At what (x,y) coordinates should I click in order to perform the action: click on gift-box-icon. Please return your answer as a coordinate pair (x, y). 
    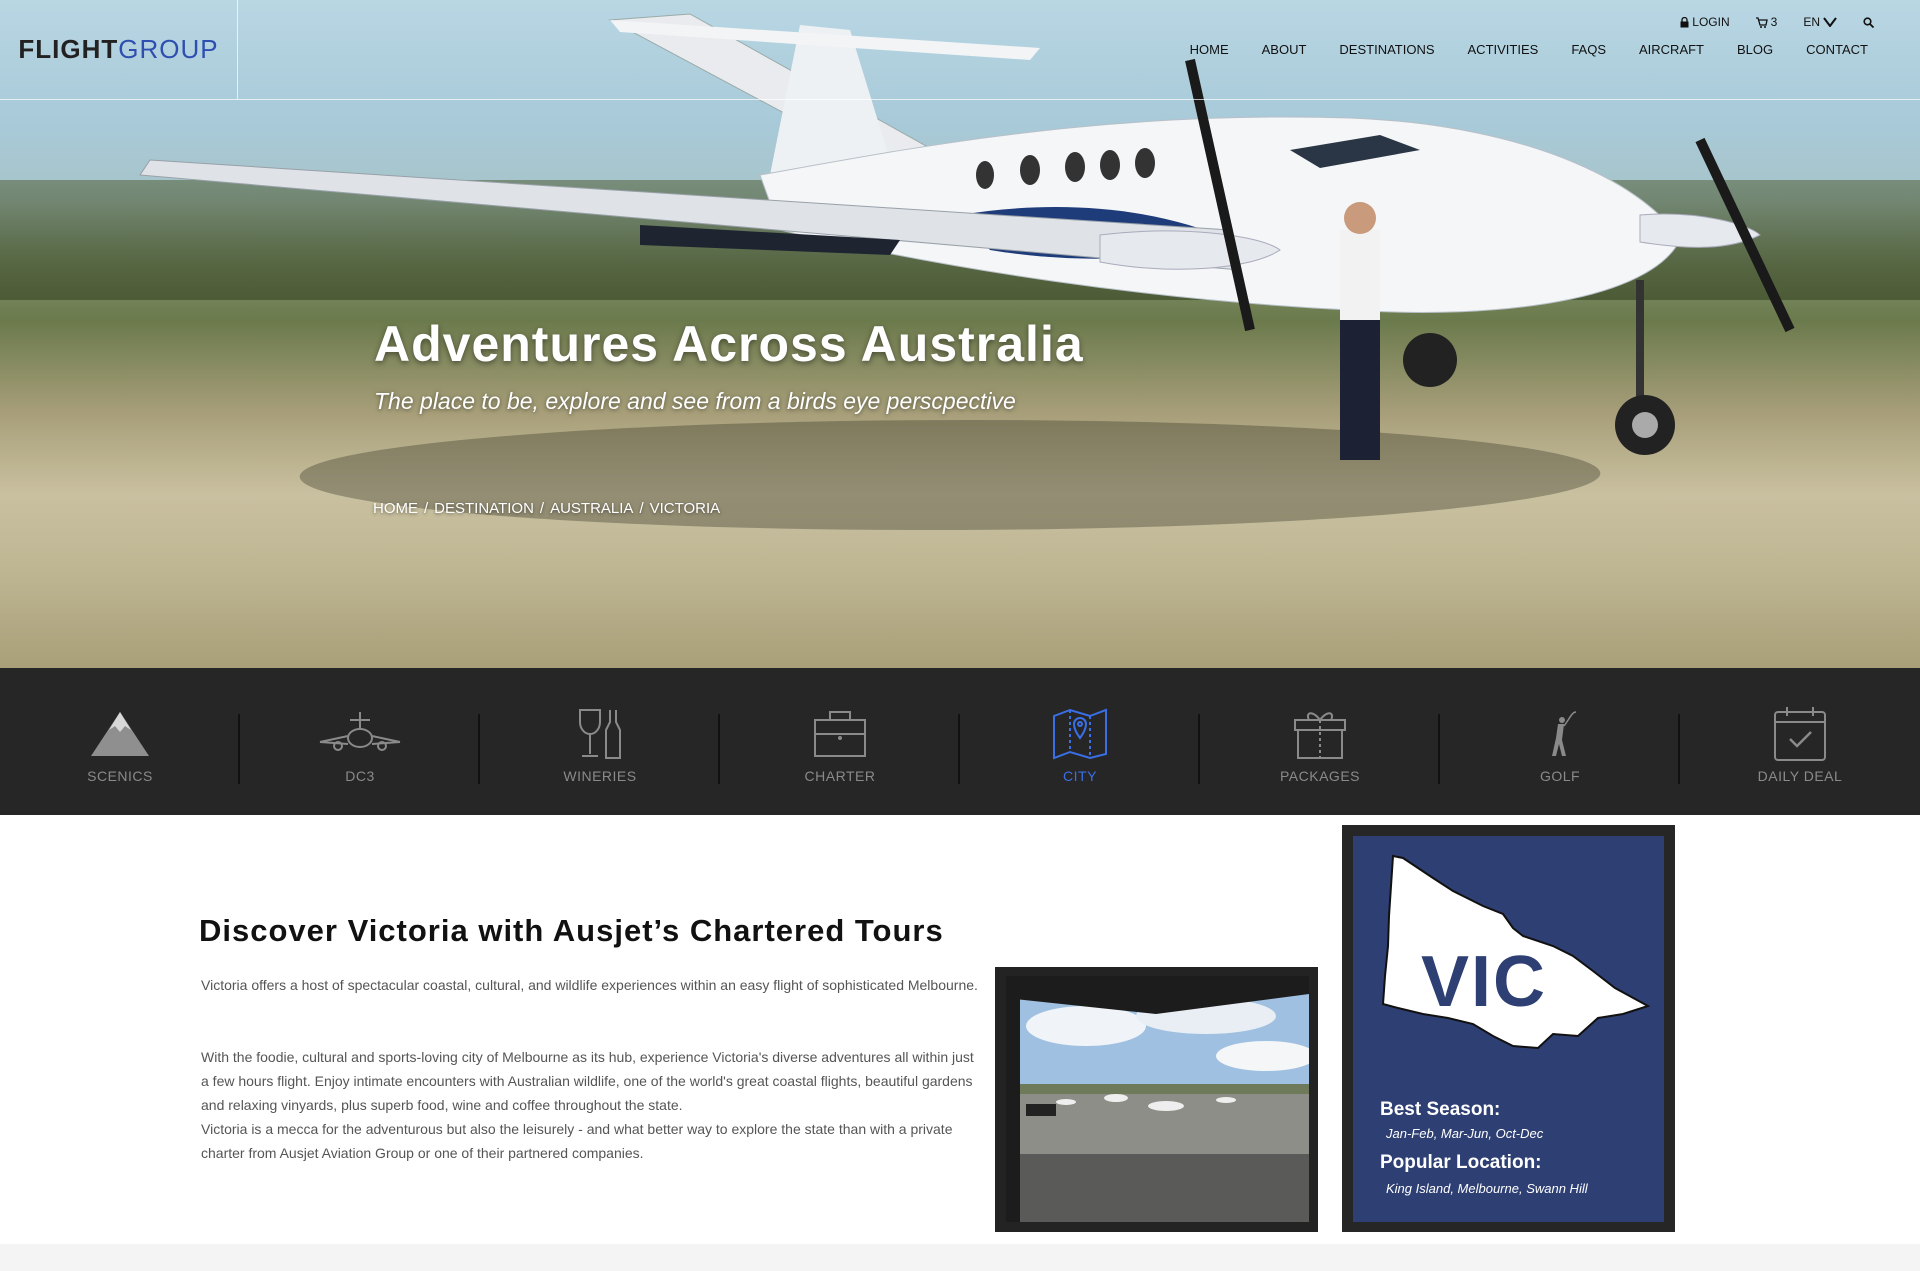
    Looking at the image, I should click on (1320, 735).